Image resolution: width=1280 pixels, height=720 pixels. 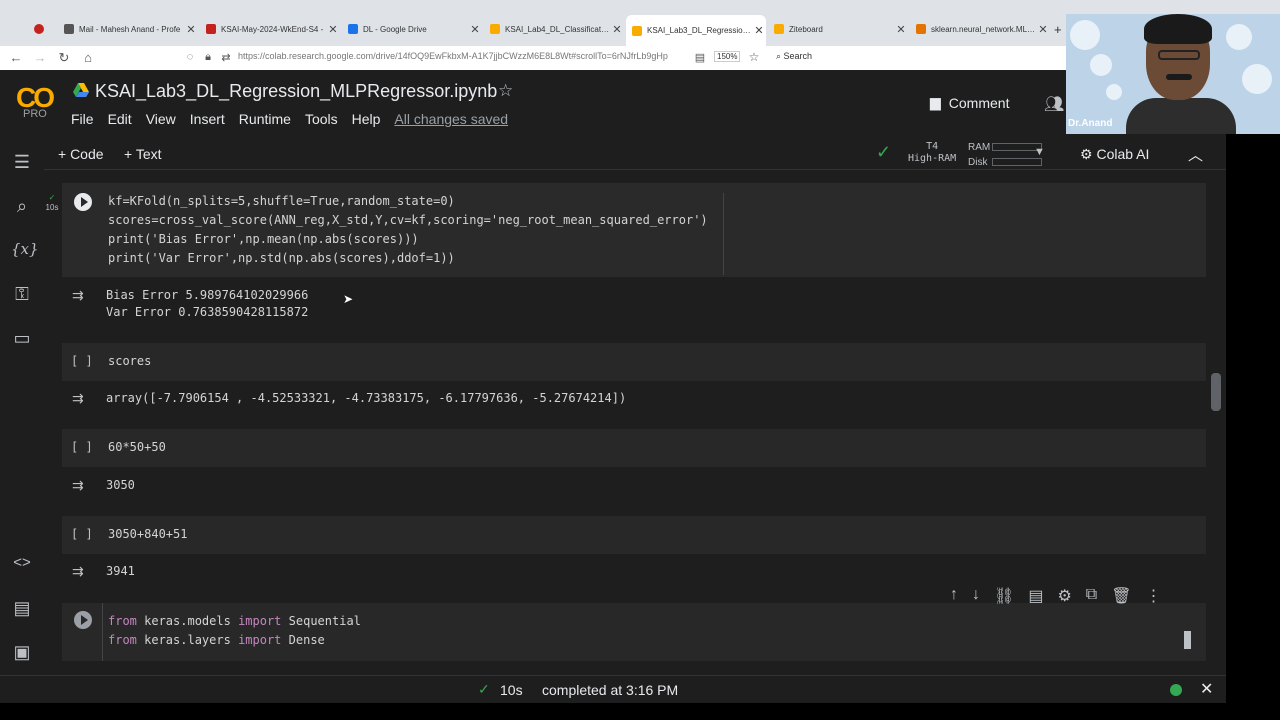 What do you see at coordinates (634, 535) in the screenshot?
I see `code-cell: [ ] 3050+840+51` at bounding box center [634, 535].